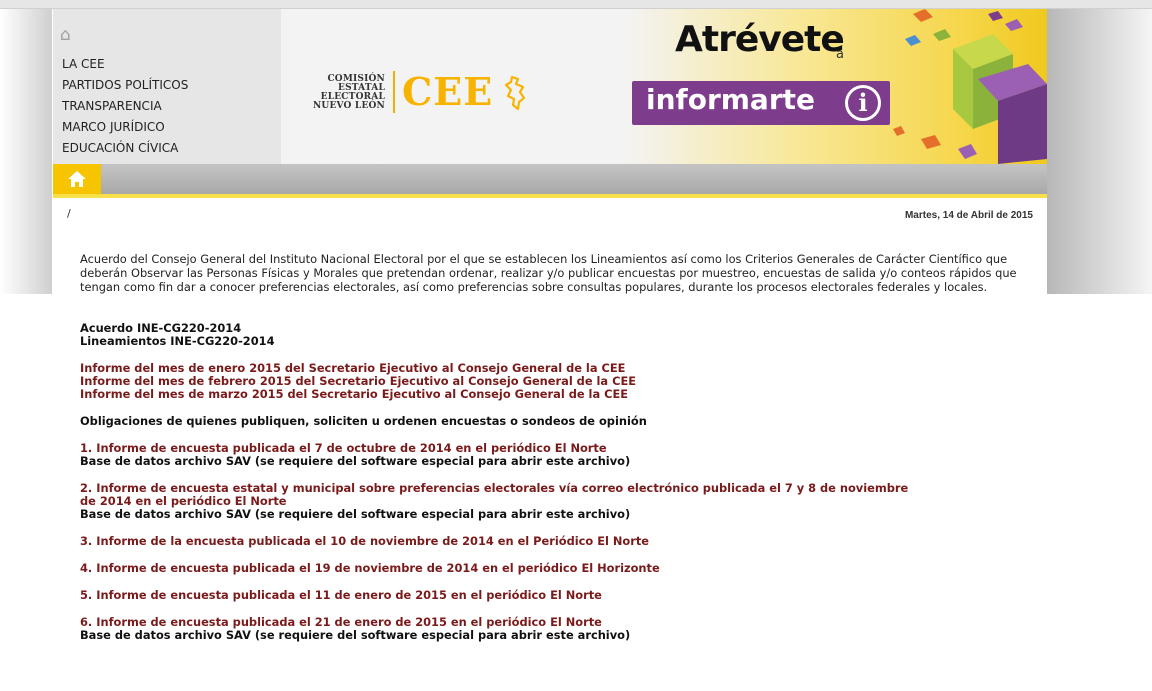 Image resolution: width=1152 pixels, height=691 pixels. What do you see at coordinates (863, 103) in the screenshot?
I see `info-icon: i` at bounding box center [863, 103].